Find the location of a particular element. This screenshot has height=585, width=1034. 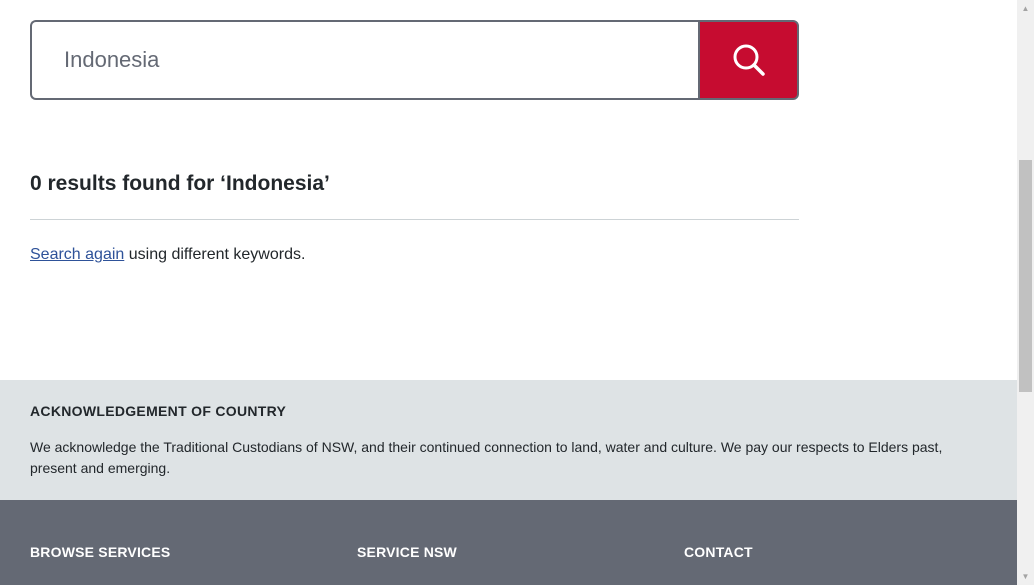

footer-heading-browse-services: BROWSE SERVICES is located at coordinates (100, 552).